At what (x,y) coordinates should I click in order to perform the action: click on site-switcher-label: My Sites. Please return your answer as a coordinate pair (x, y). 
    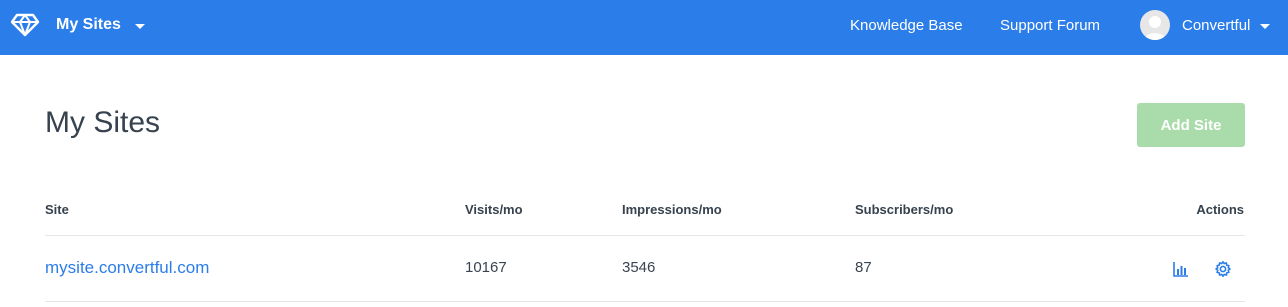
    Looking at the image, I should click on (88, 24).